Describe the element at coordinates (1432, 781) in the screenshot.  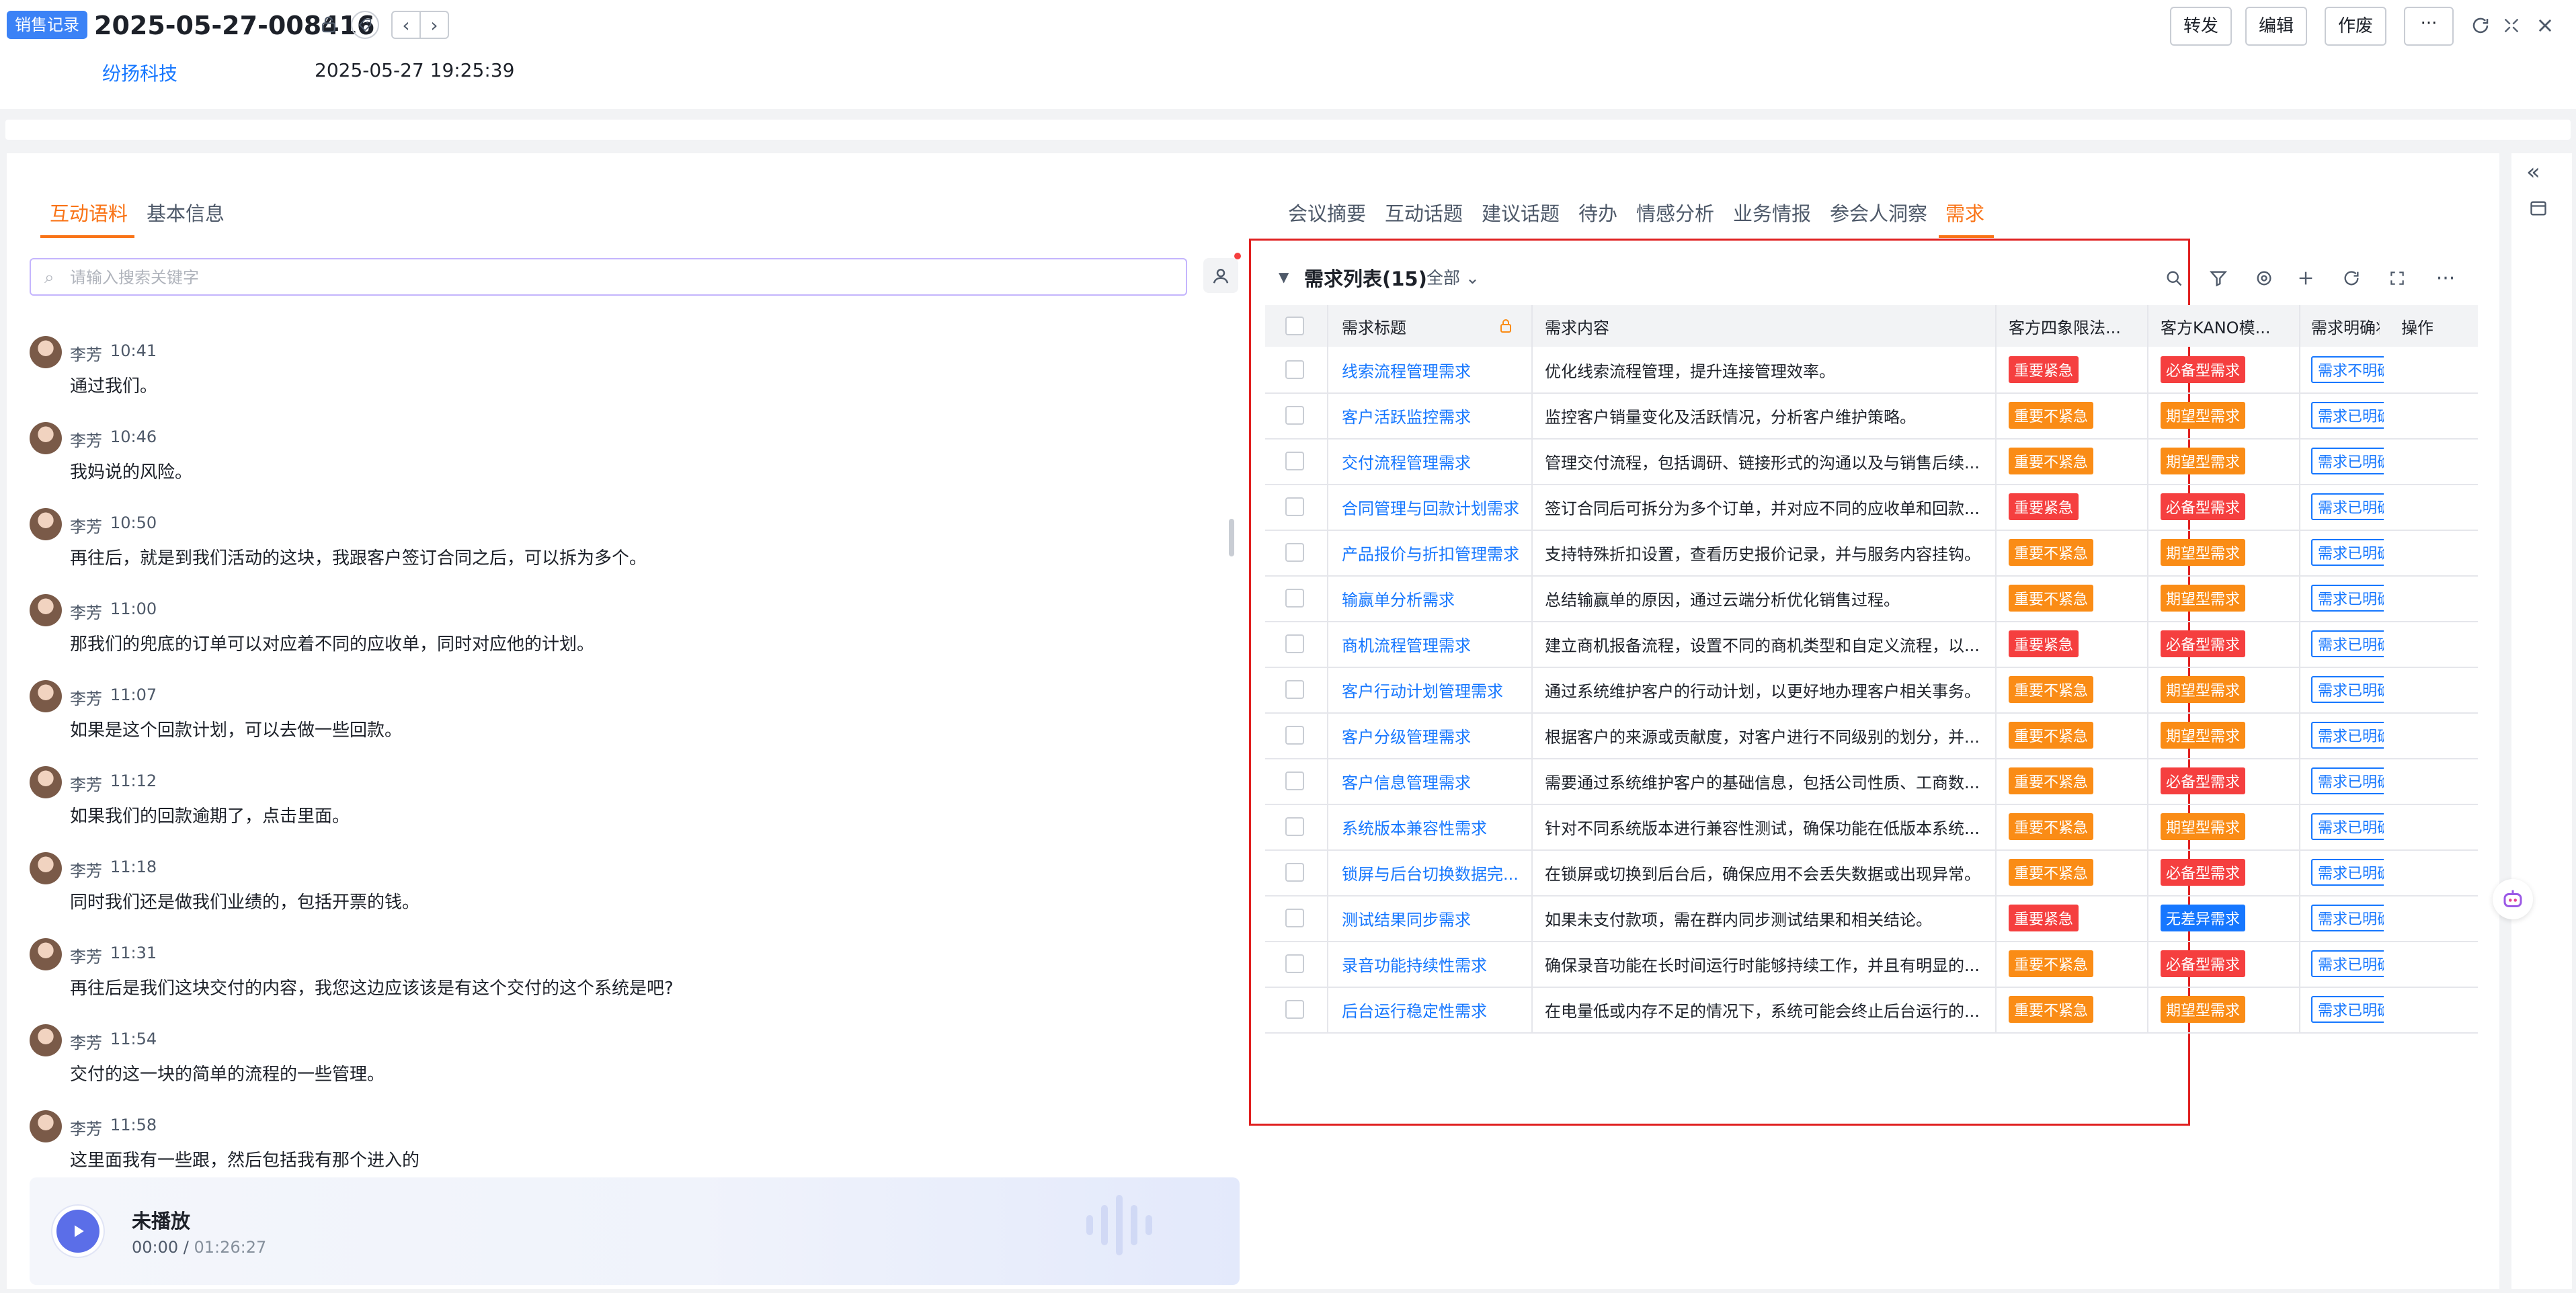
I see `requirement-title-link: 客户信息管理需求` at that location.